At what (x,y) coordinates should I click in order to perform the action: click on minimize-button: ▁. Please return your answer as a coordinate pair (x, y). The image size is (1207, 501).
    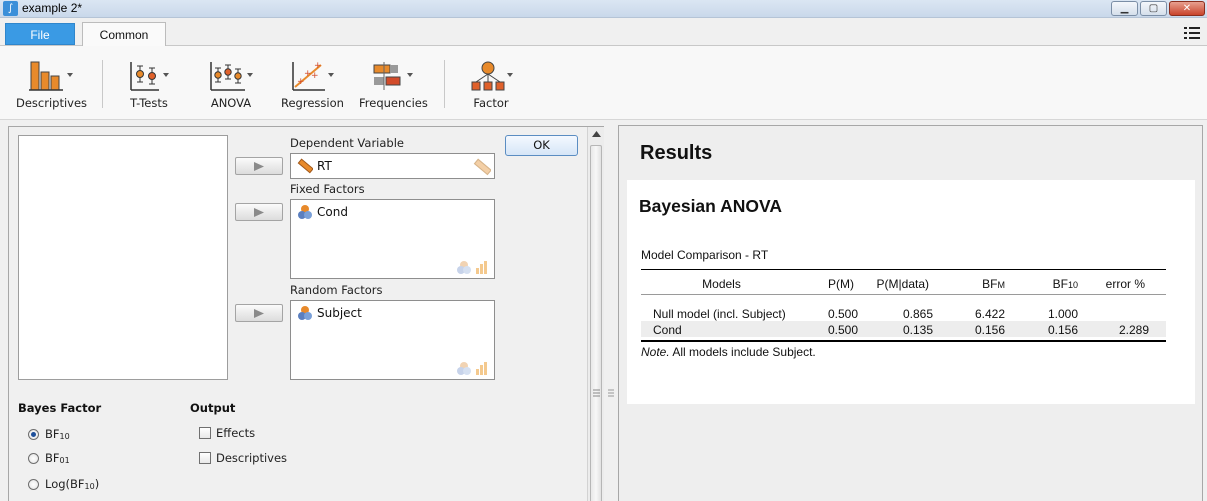
    Looking at the image, I should click on (1124, 8).